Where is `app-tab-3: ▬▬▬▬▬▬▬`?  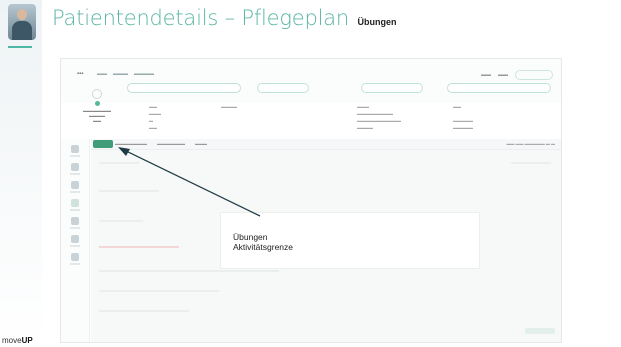 app-tab-3: ▬▬▬▬▬▬▬ is located at coordinates (171, 143).